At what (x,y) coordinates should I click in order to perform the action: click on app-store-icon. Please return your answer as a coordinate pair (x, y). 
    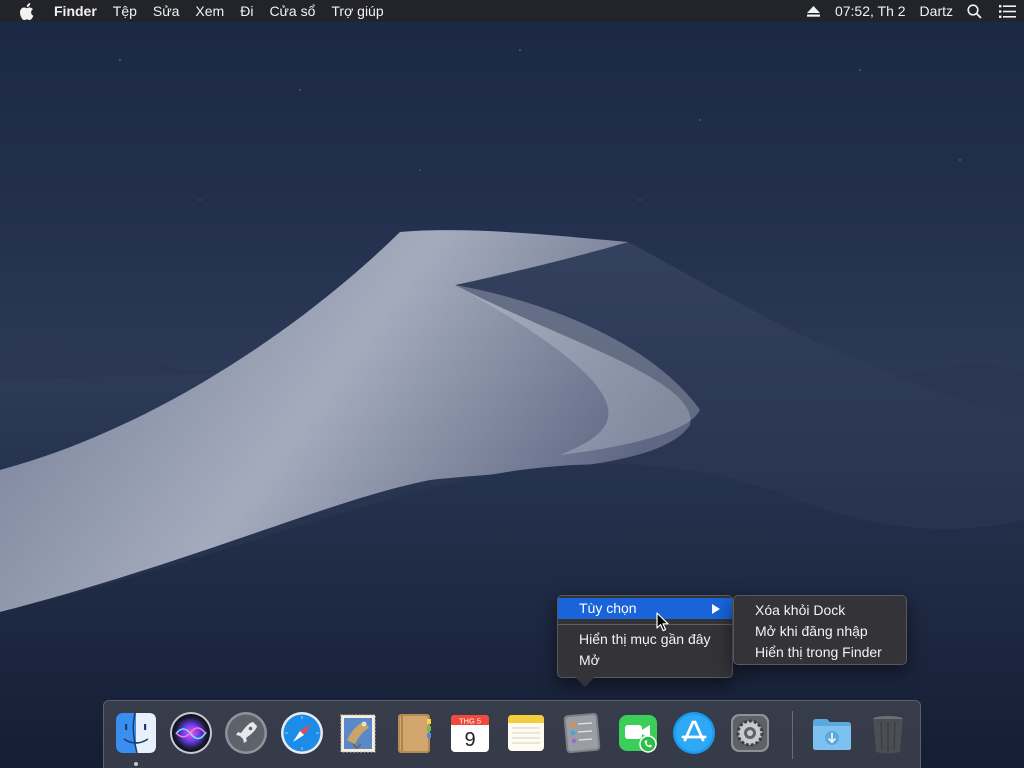
    Looking at the image, I should click on (694, 733).